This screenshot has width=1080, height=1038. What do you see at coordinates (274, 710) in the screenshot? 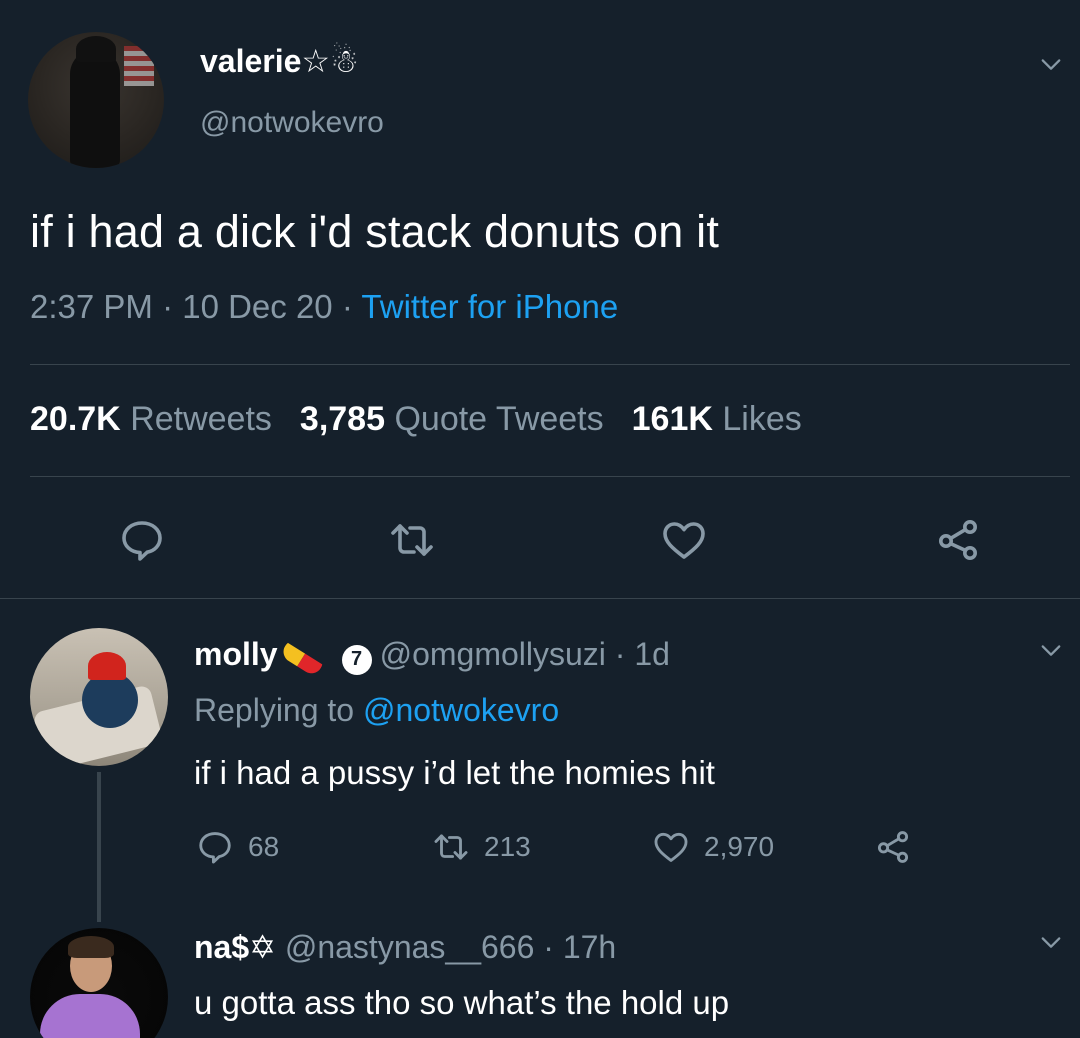
I see `replying-to-label: Replying to` at bounding box center [274, 710].